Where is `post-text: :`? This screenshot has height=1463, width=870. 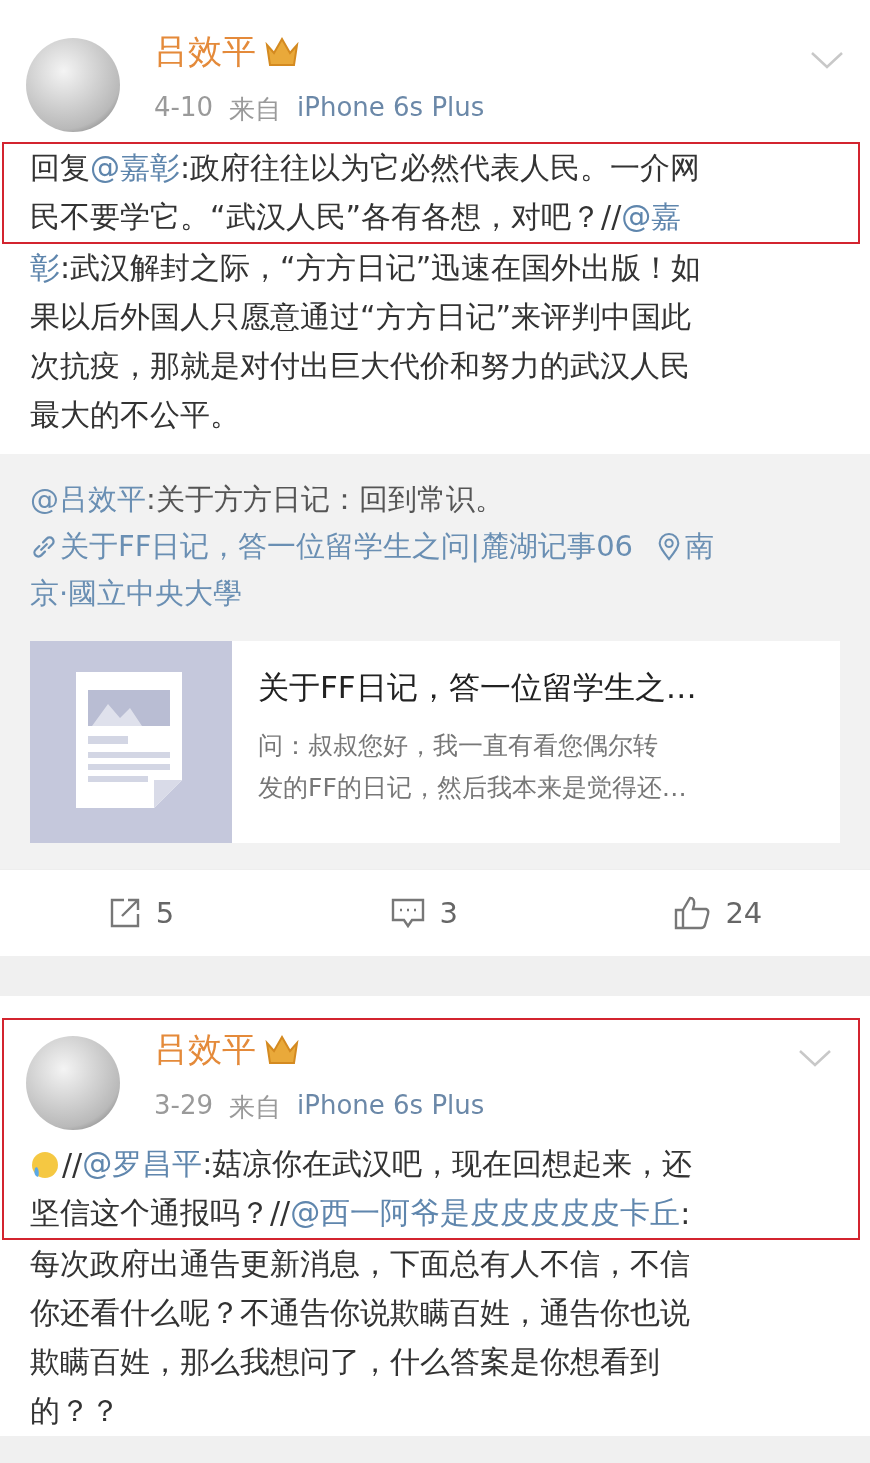
post-text: : is located at coordinates (685, 1213).